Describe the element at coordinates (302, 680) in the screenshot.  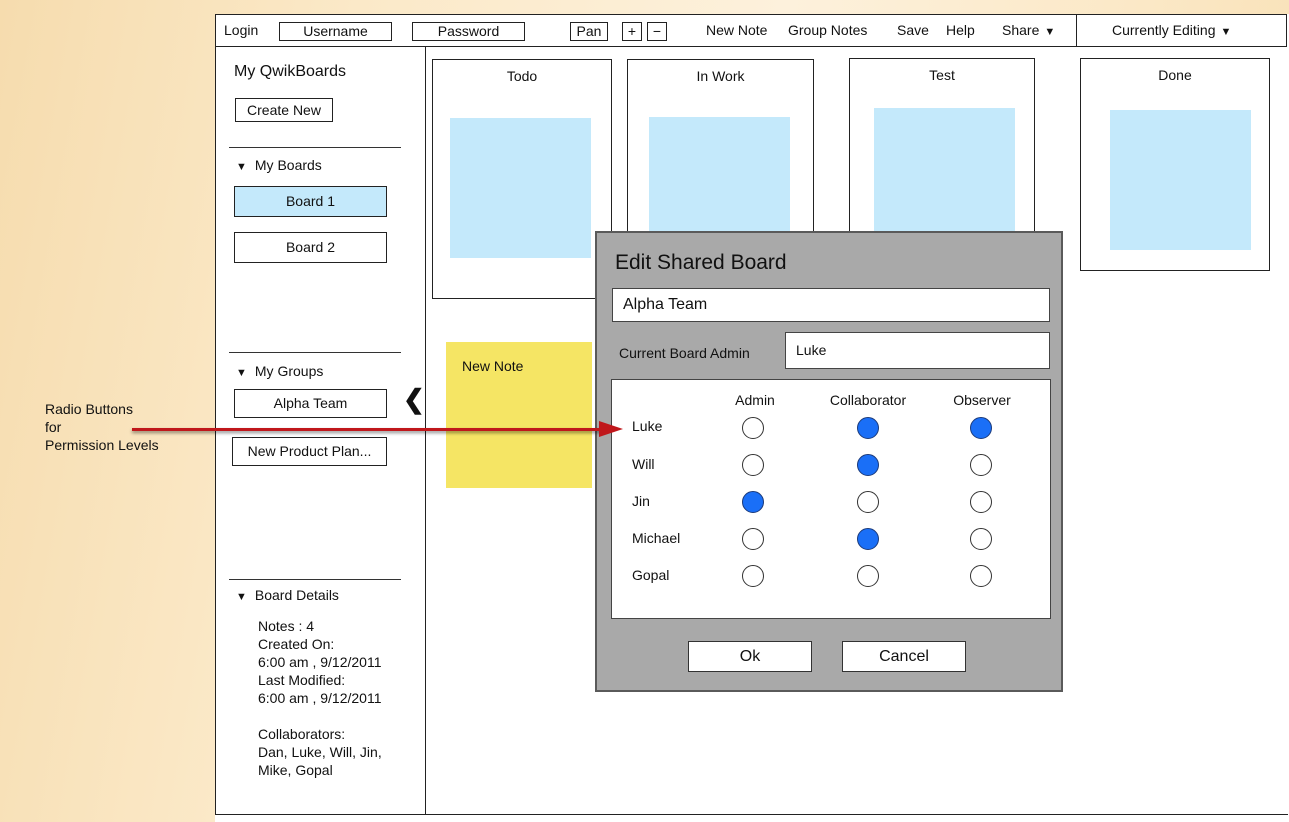
I see `modified-label: Last Modified:` at that location.